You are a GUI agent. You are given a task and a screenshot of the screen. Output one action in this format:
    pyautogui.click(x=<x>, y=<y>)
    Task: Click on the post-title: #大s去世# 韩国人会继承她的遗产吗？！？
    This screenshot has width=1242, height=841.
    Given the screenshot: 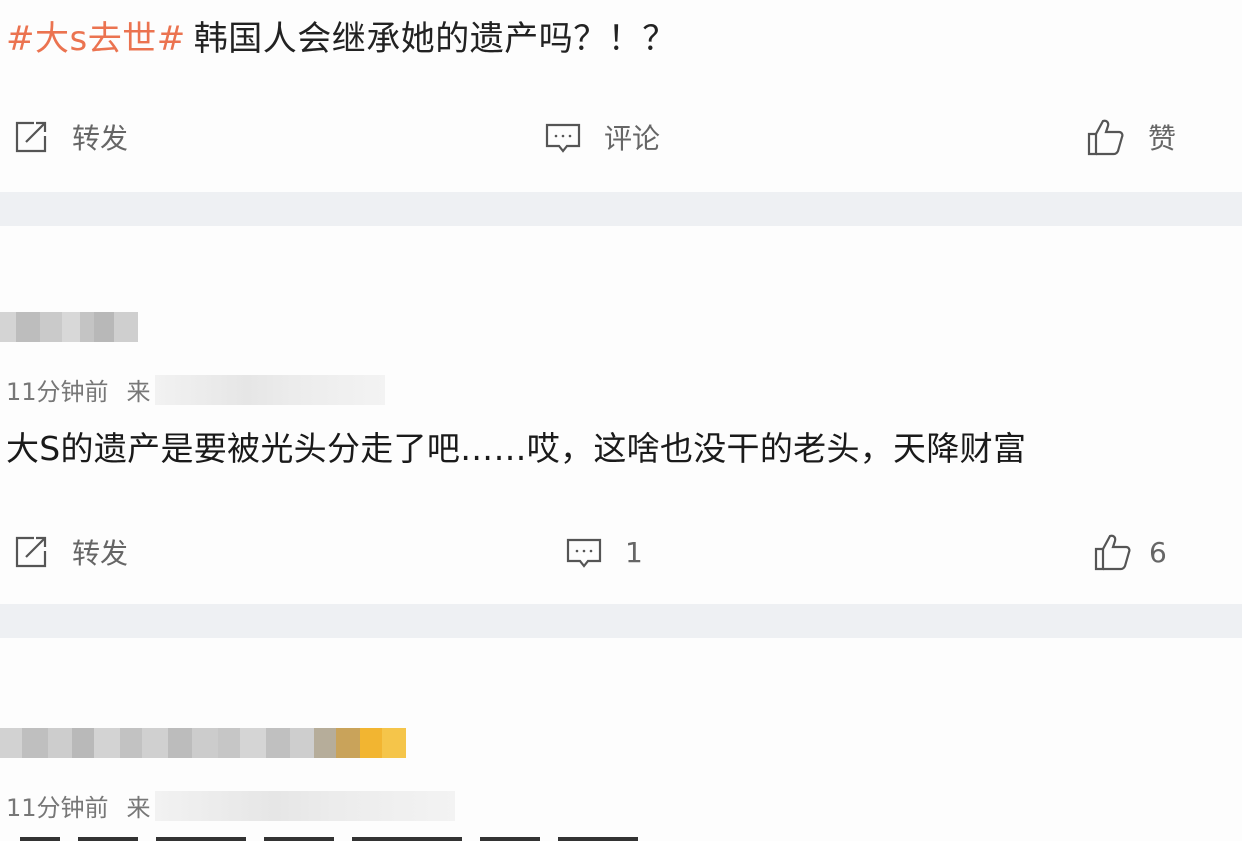 What is the action you would take?
    pyautogui.click(x=341, y=39)
    